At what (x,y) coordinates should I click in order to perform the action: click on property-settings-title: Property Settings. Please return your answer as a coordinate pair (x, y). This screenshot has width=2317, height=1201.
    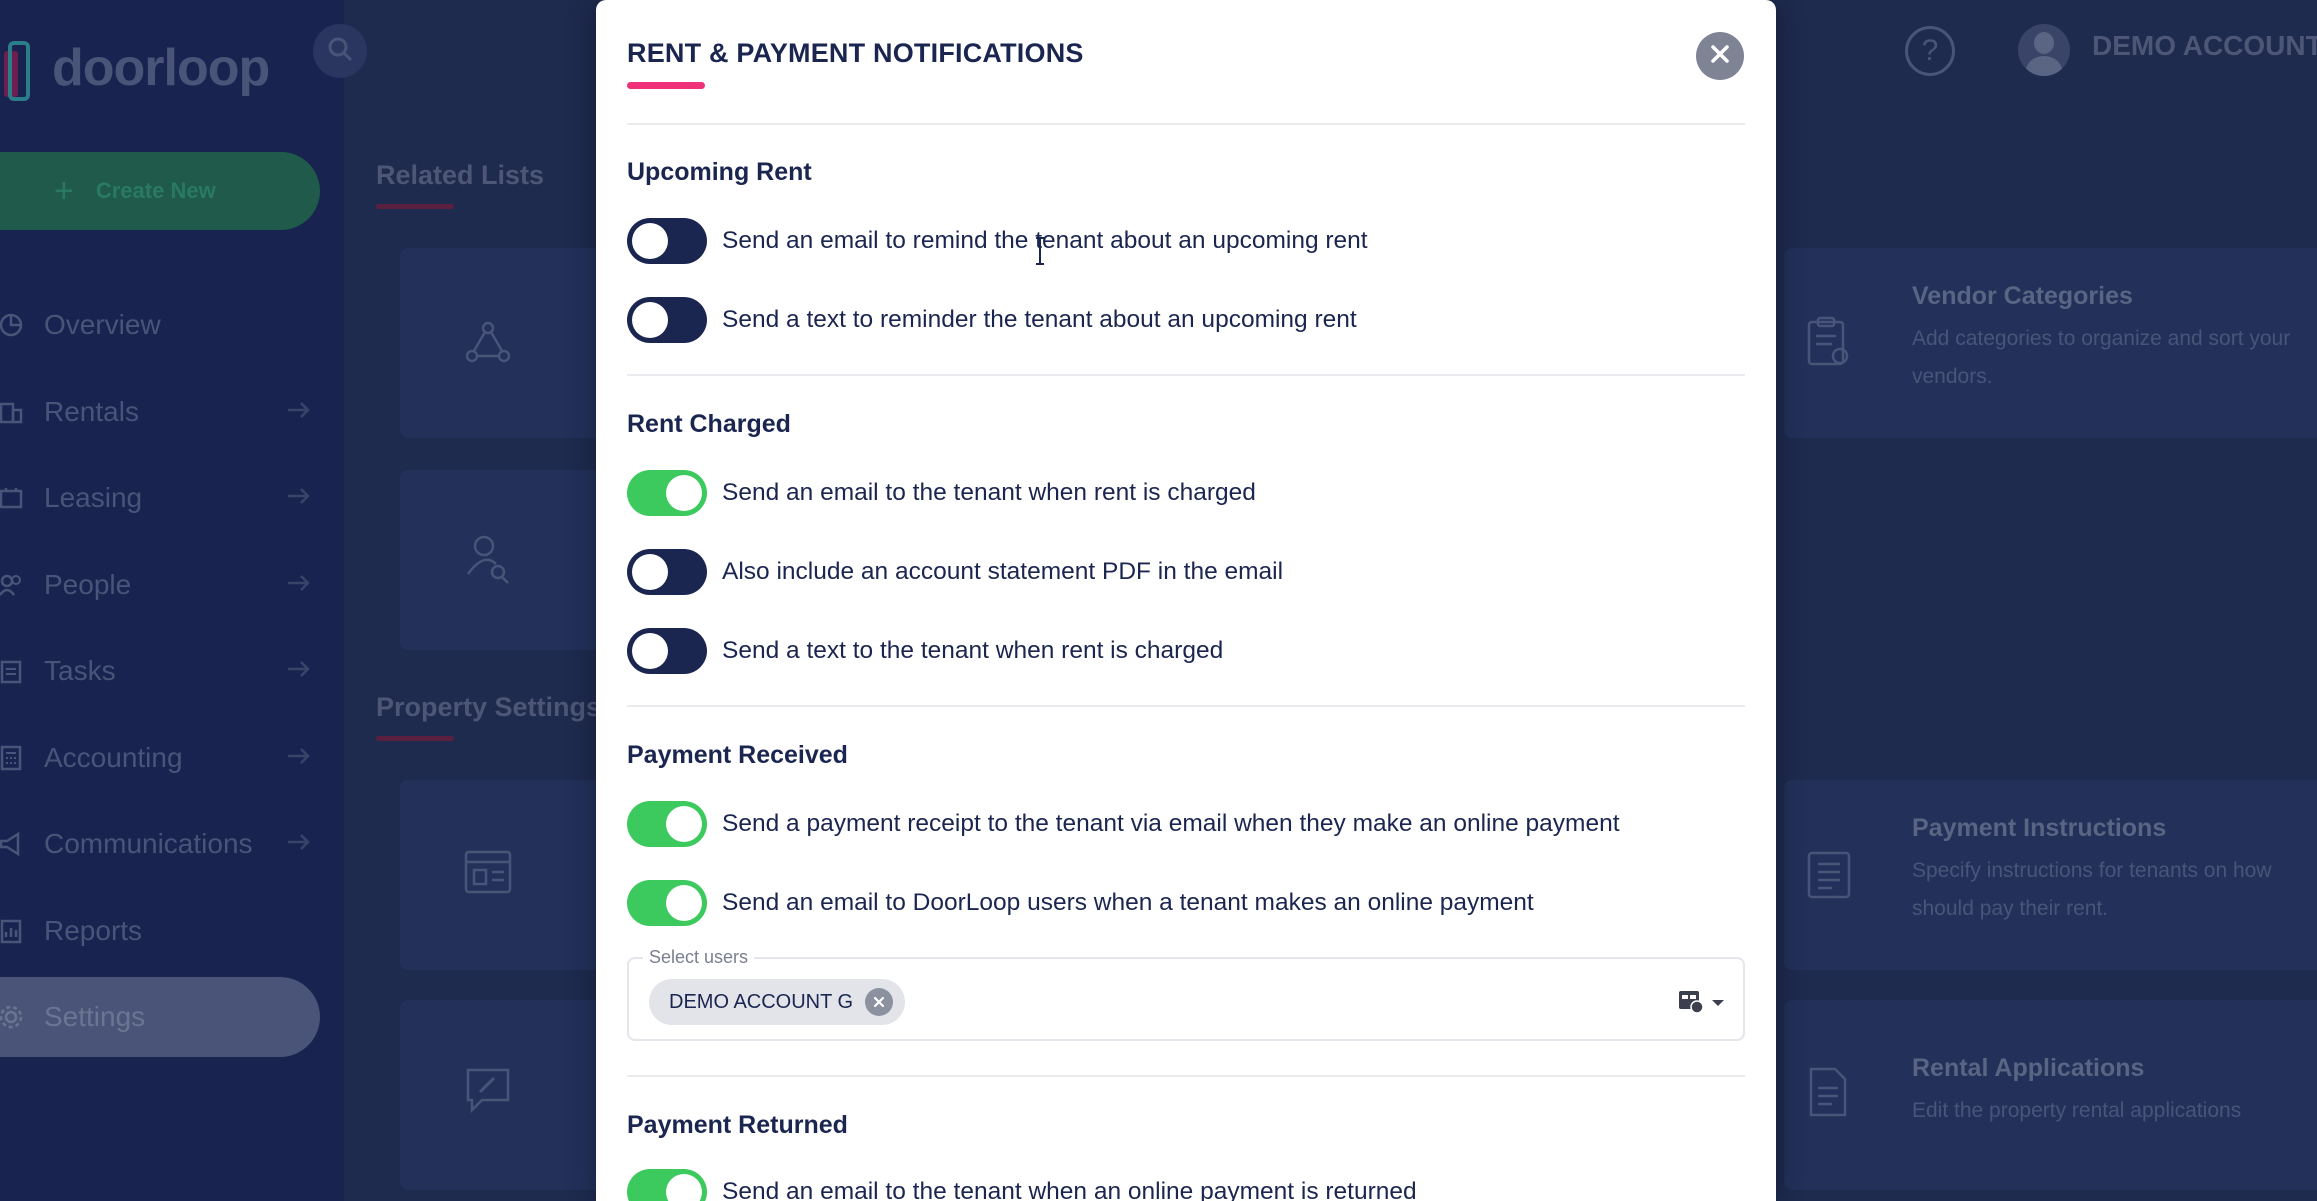
    Looking at the image, I should click on (489, 707).